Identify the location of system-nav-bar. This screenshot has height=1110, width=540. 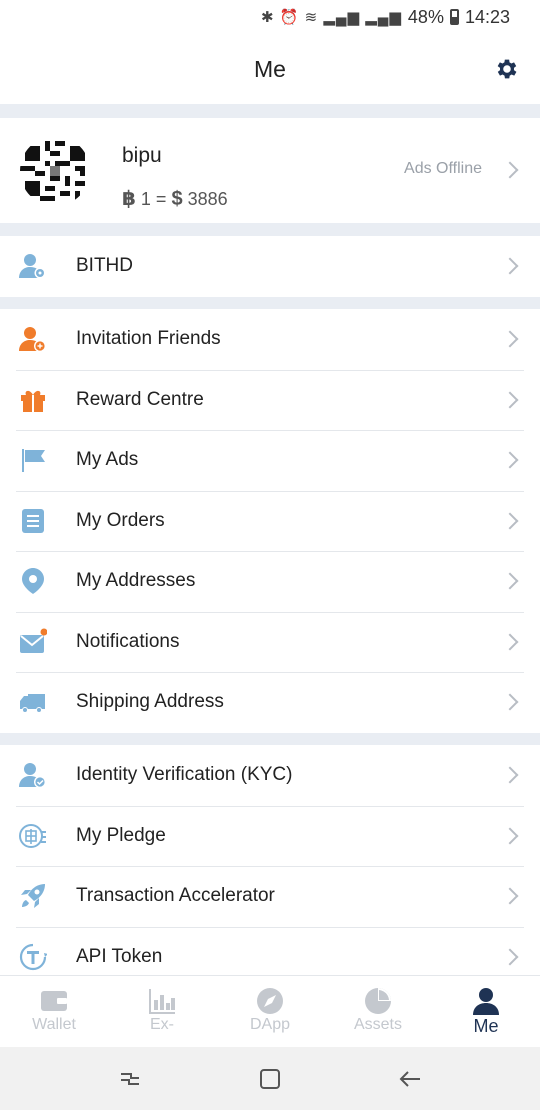
(270, 1078).